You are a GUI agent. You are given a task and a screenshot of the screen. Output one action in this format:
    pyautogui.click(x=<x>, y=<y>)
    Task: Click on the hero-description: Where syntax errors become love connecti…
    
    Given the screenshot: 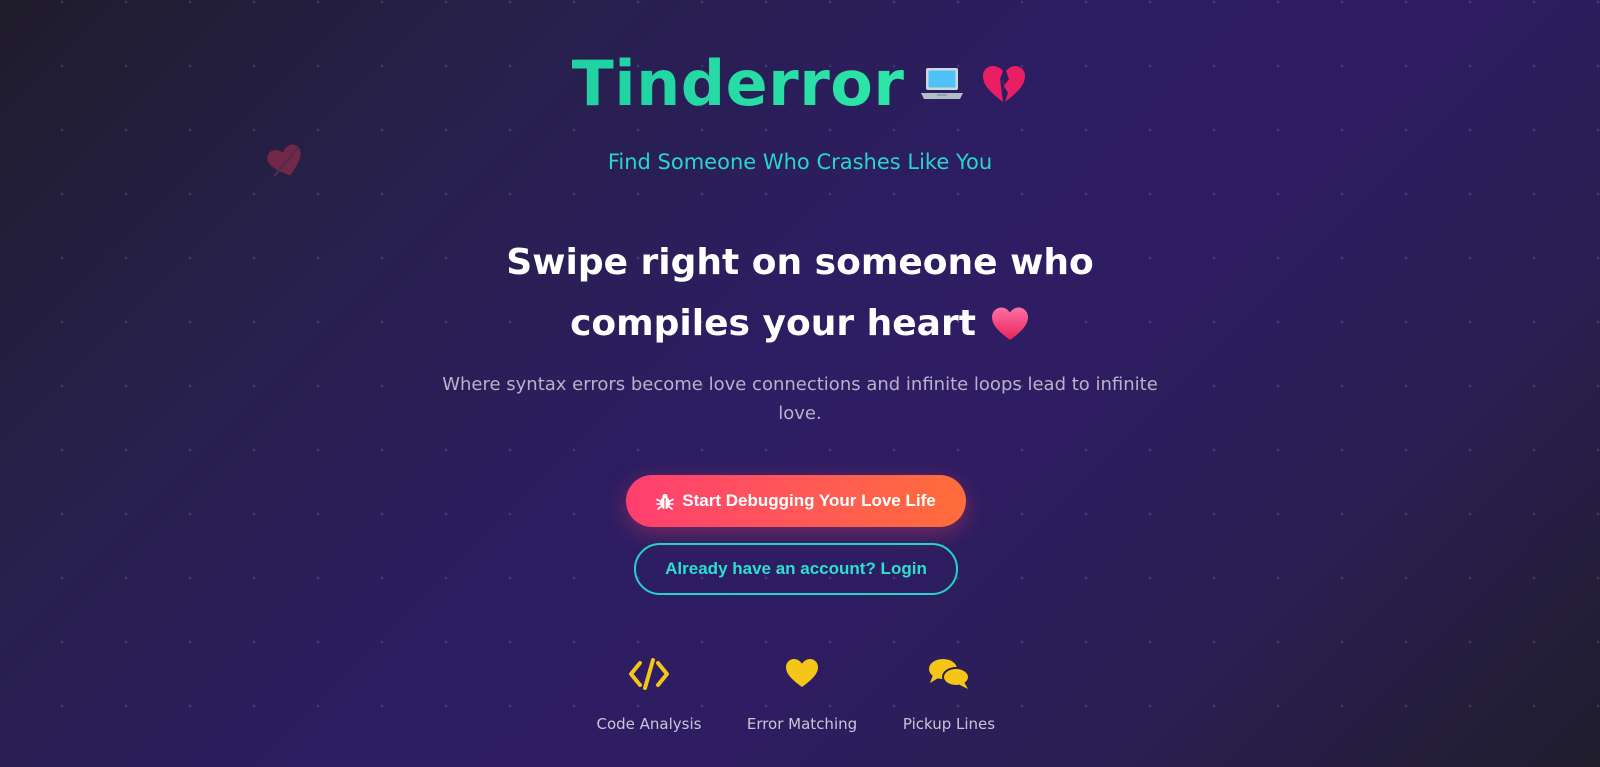 What is the action you would take?
    pyautogui.click(x=800, y=399)
    